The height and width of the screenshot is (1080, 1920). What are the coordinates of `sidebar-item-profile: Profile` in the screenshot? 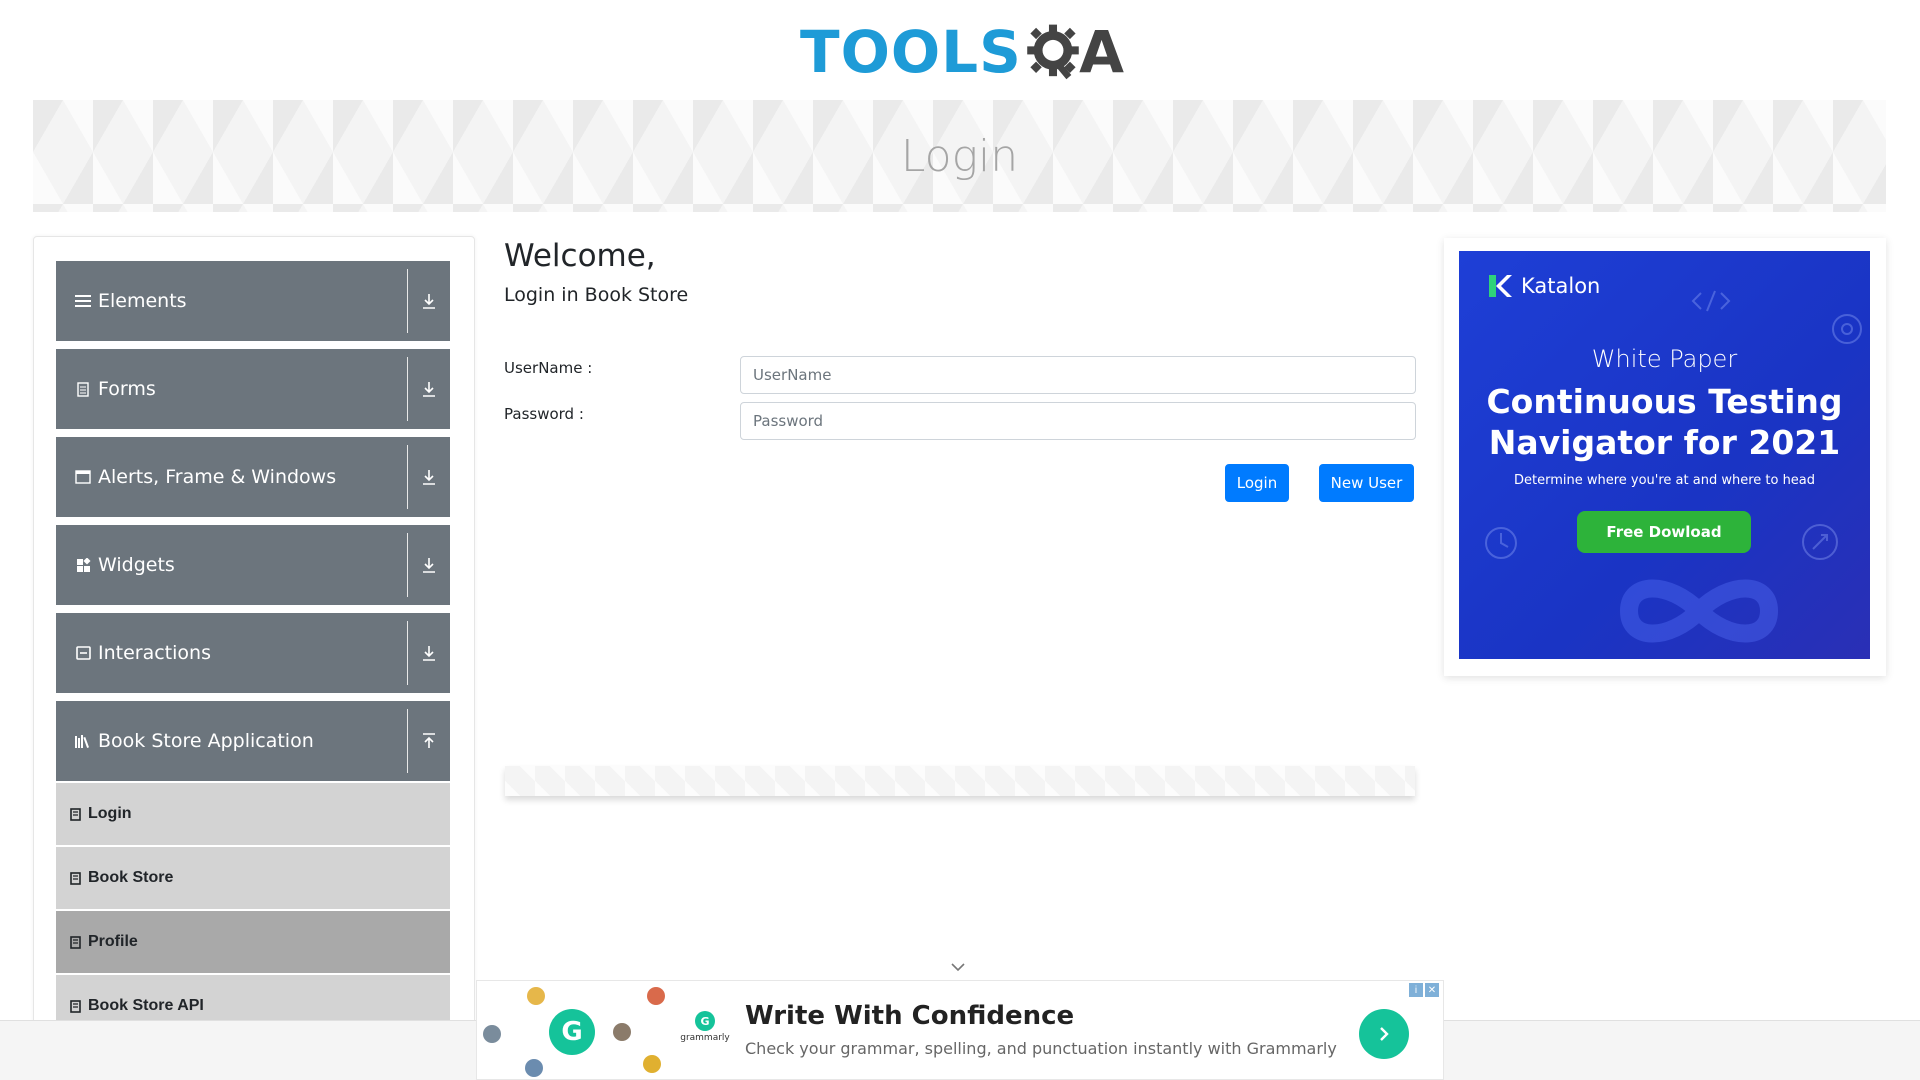 It's located at (253, 942).